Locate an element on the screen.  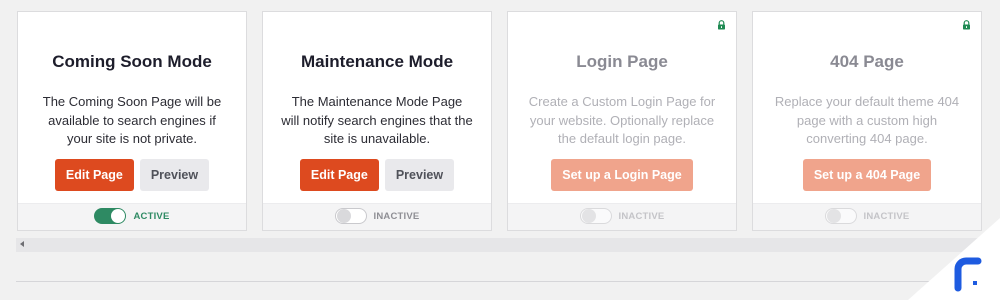
divider is located at coordinates (508, 281).